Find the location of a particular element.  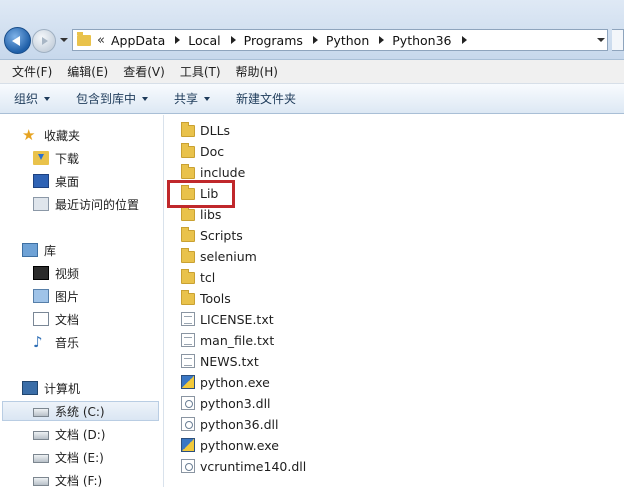

nav-item-label: 文档 (E:) is located at coordinates (79, 457).